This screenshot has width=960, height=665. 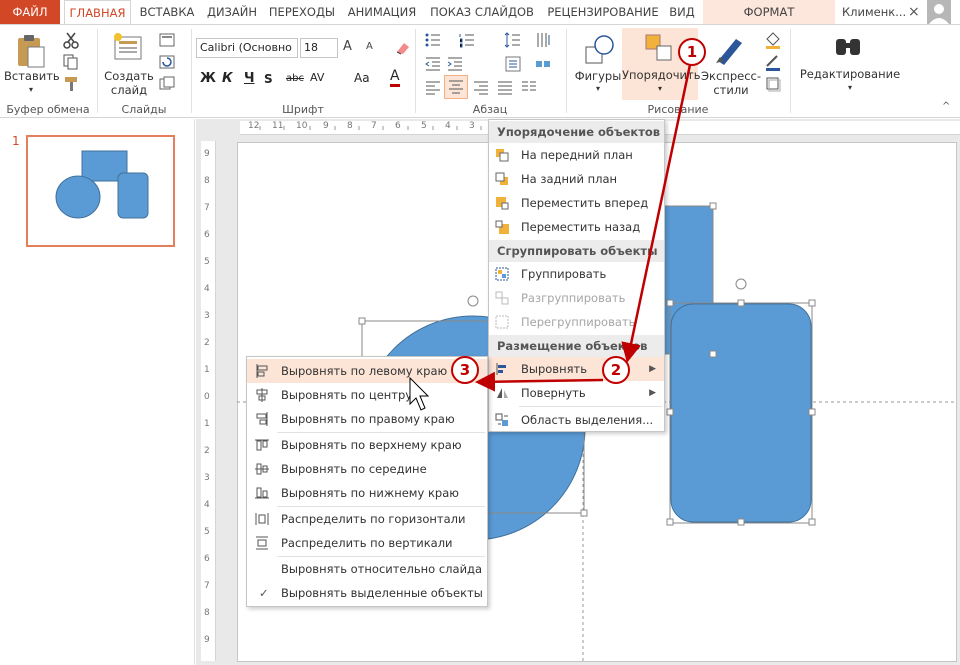 I want to click on shape-effects-icon, so click(x=773, y=84).